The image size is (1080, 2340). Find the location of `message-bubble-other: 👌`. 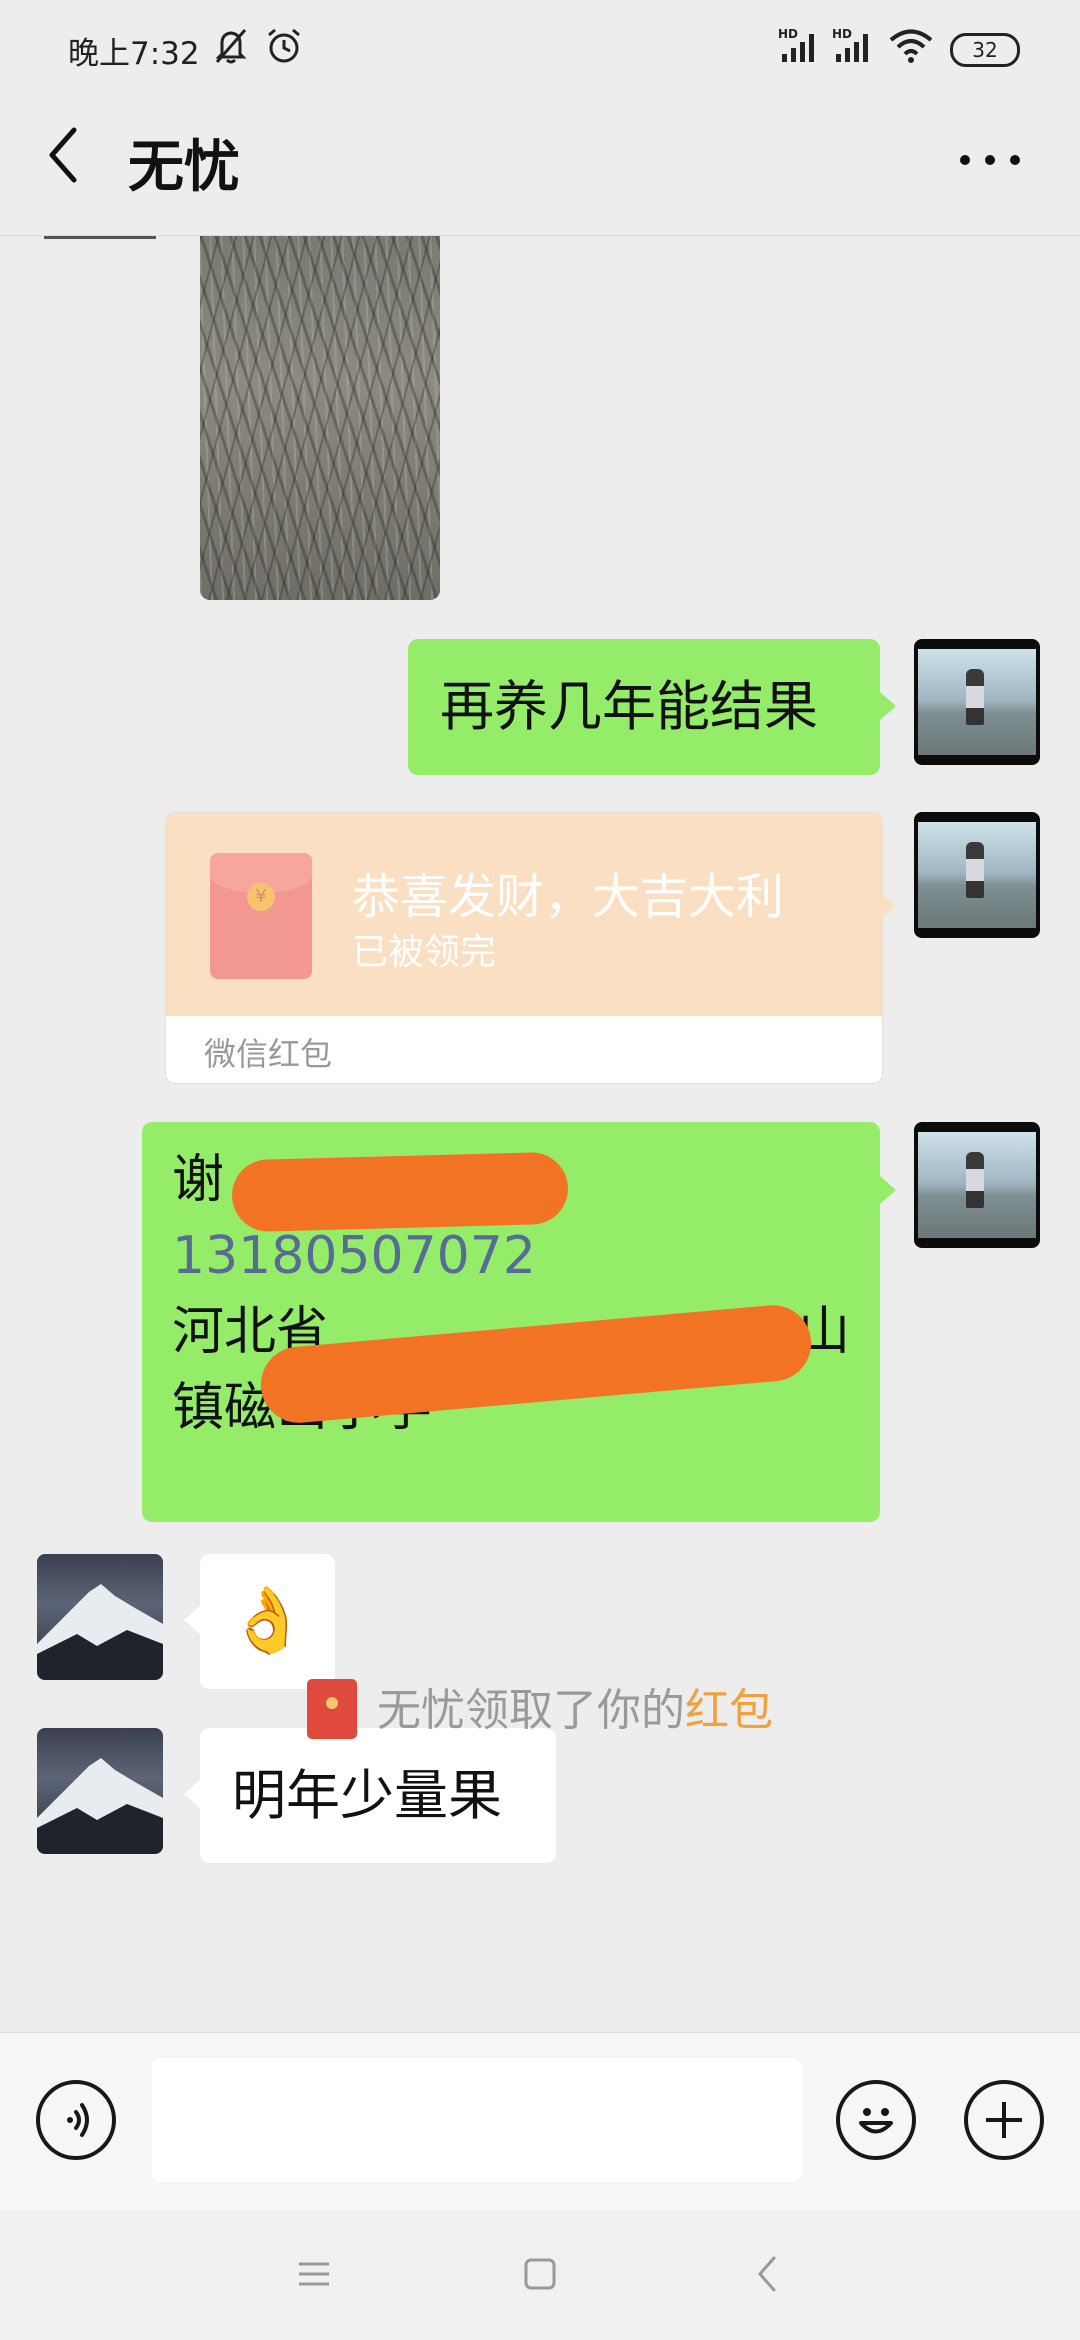

message-bubble-other: 👌 is located at coordinates (267, 1621).